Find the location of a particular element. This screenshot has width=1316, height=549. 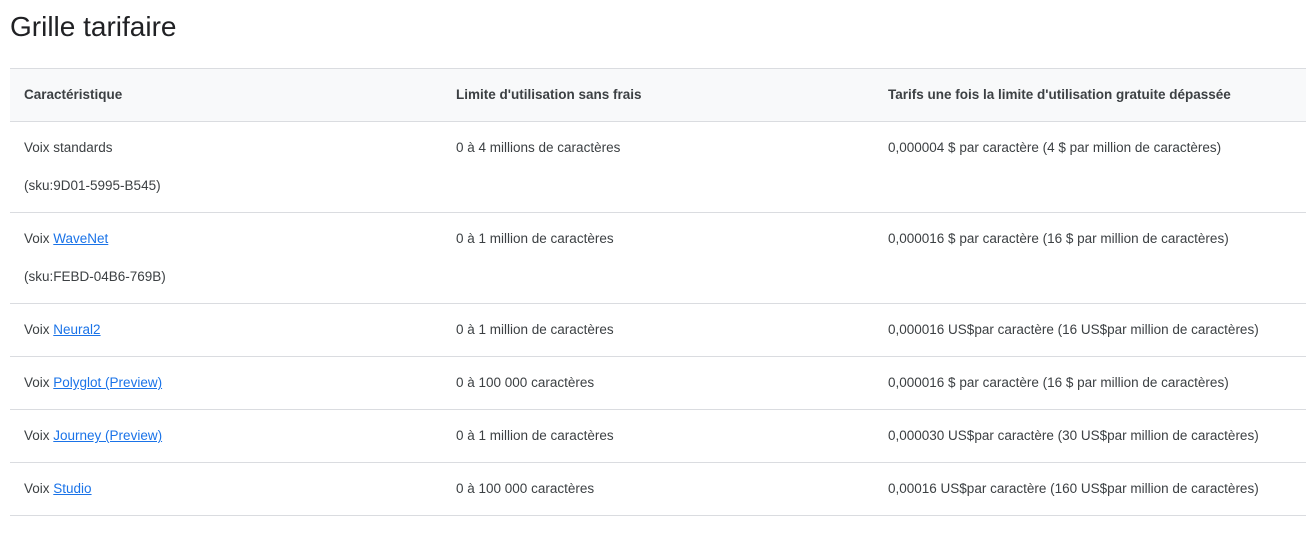

wavenet-link: WaveNet is located at coordinates (80, 238).